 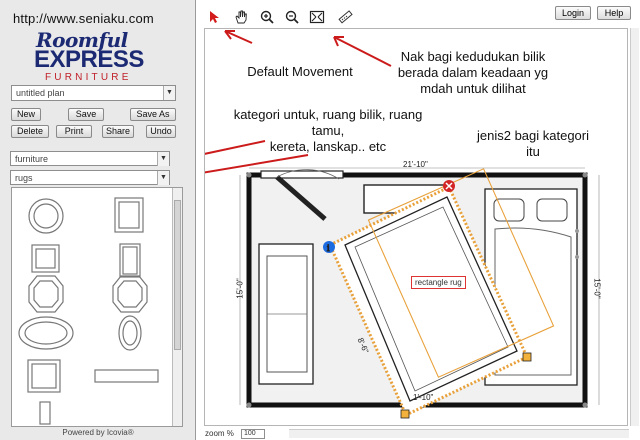 I want to click on rug-thumbnails, so click(x=88, y=311).